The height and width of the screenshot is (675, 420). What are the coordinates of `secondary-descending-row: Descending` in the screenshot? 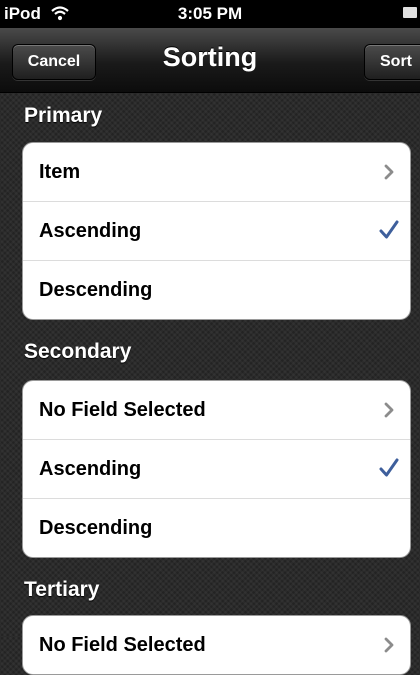 It's located at (216, 528).